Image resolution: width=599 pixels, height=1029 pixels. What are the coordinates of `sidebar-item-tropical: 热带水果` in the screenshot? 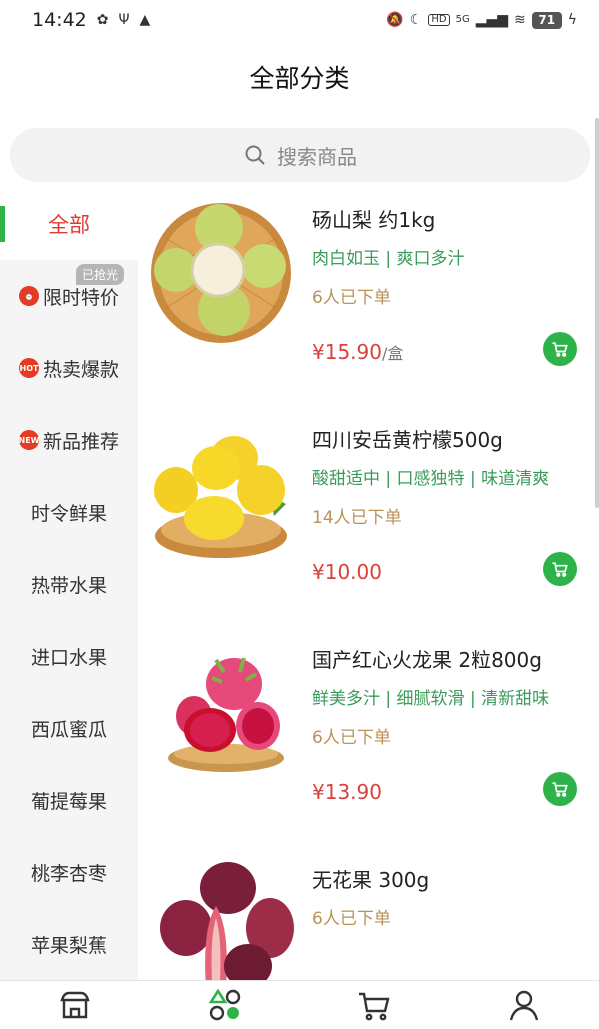 It's located at (69, 584).